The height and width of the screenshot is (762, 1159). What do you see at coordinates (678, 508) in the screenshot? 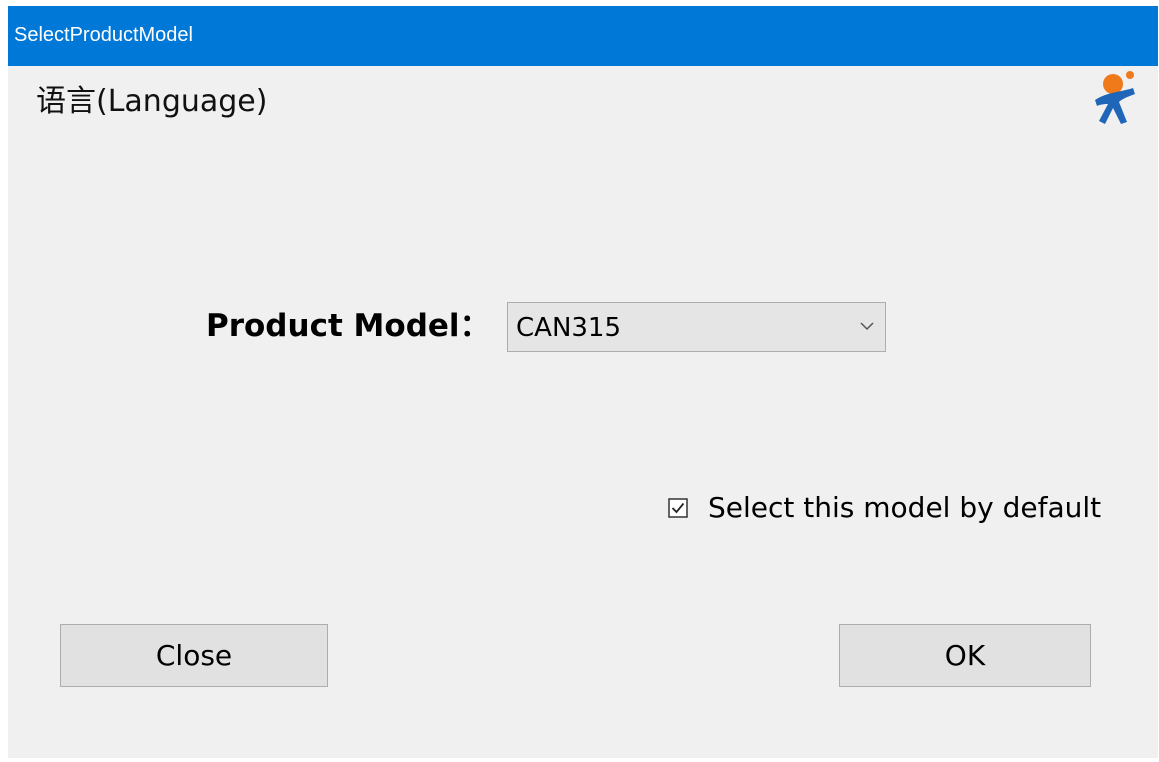
I see `checkbox-checked-icon` at bounding box center [678, 508].